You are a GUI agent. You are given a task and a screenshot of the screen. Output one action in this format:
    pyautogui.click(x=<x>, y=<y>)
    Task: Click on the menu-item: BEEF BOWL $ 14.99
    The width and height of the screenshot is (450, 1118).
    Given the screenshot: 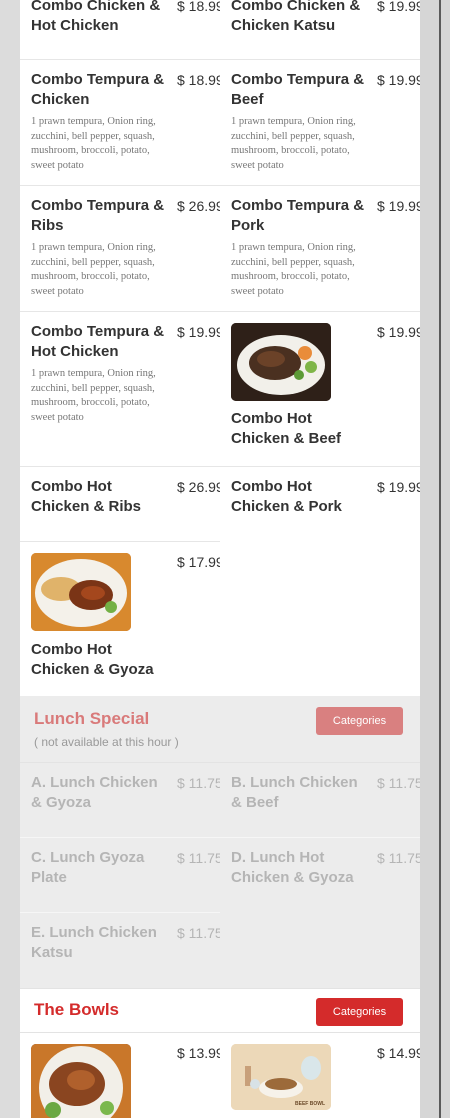 What is the action you would take?
    pyautogui.click(x=320, y=1075)
    